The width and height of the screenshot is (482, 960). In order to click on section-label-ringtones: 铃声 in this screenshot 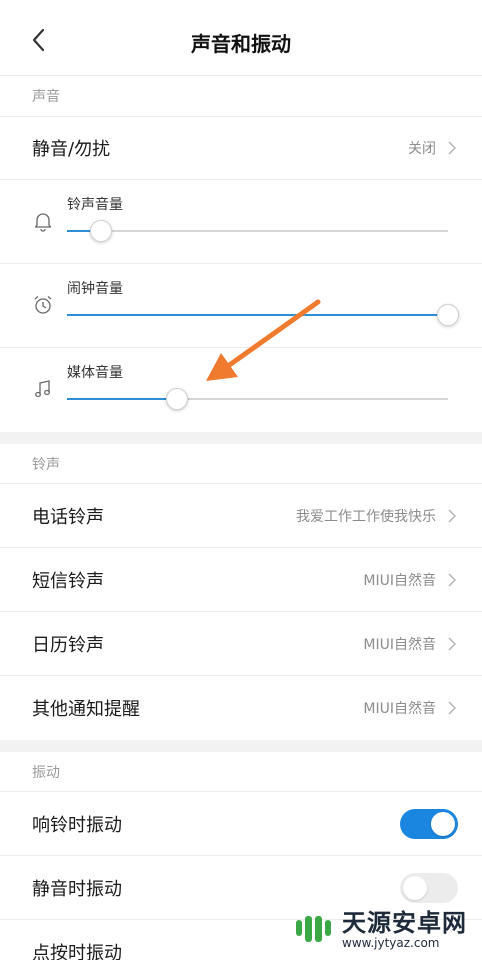, I will do `click(241, 464)`.